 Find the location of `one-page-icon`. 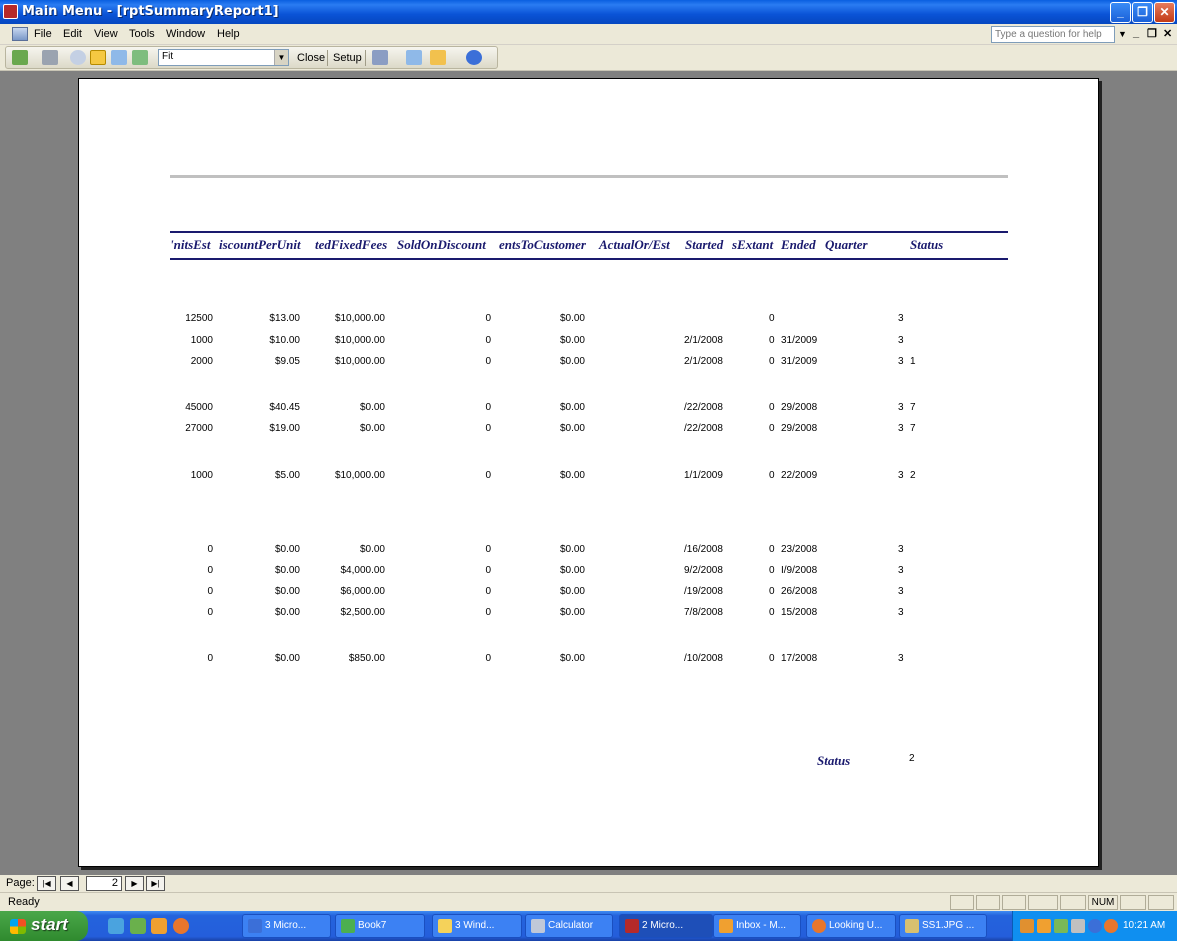

one-page-icon is located at coordinates (98, 57).